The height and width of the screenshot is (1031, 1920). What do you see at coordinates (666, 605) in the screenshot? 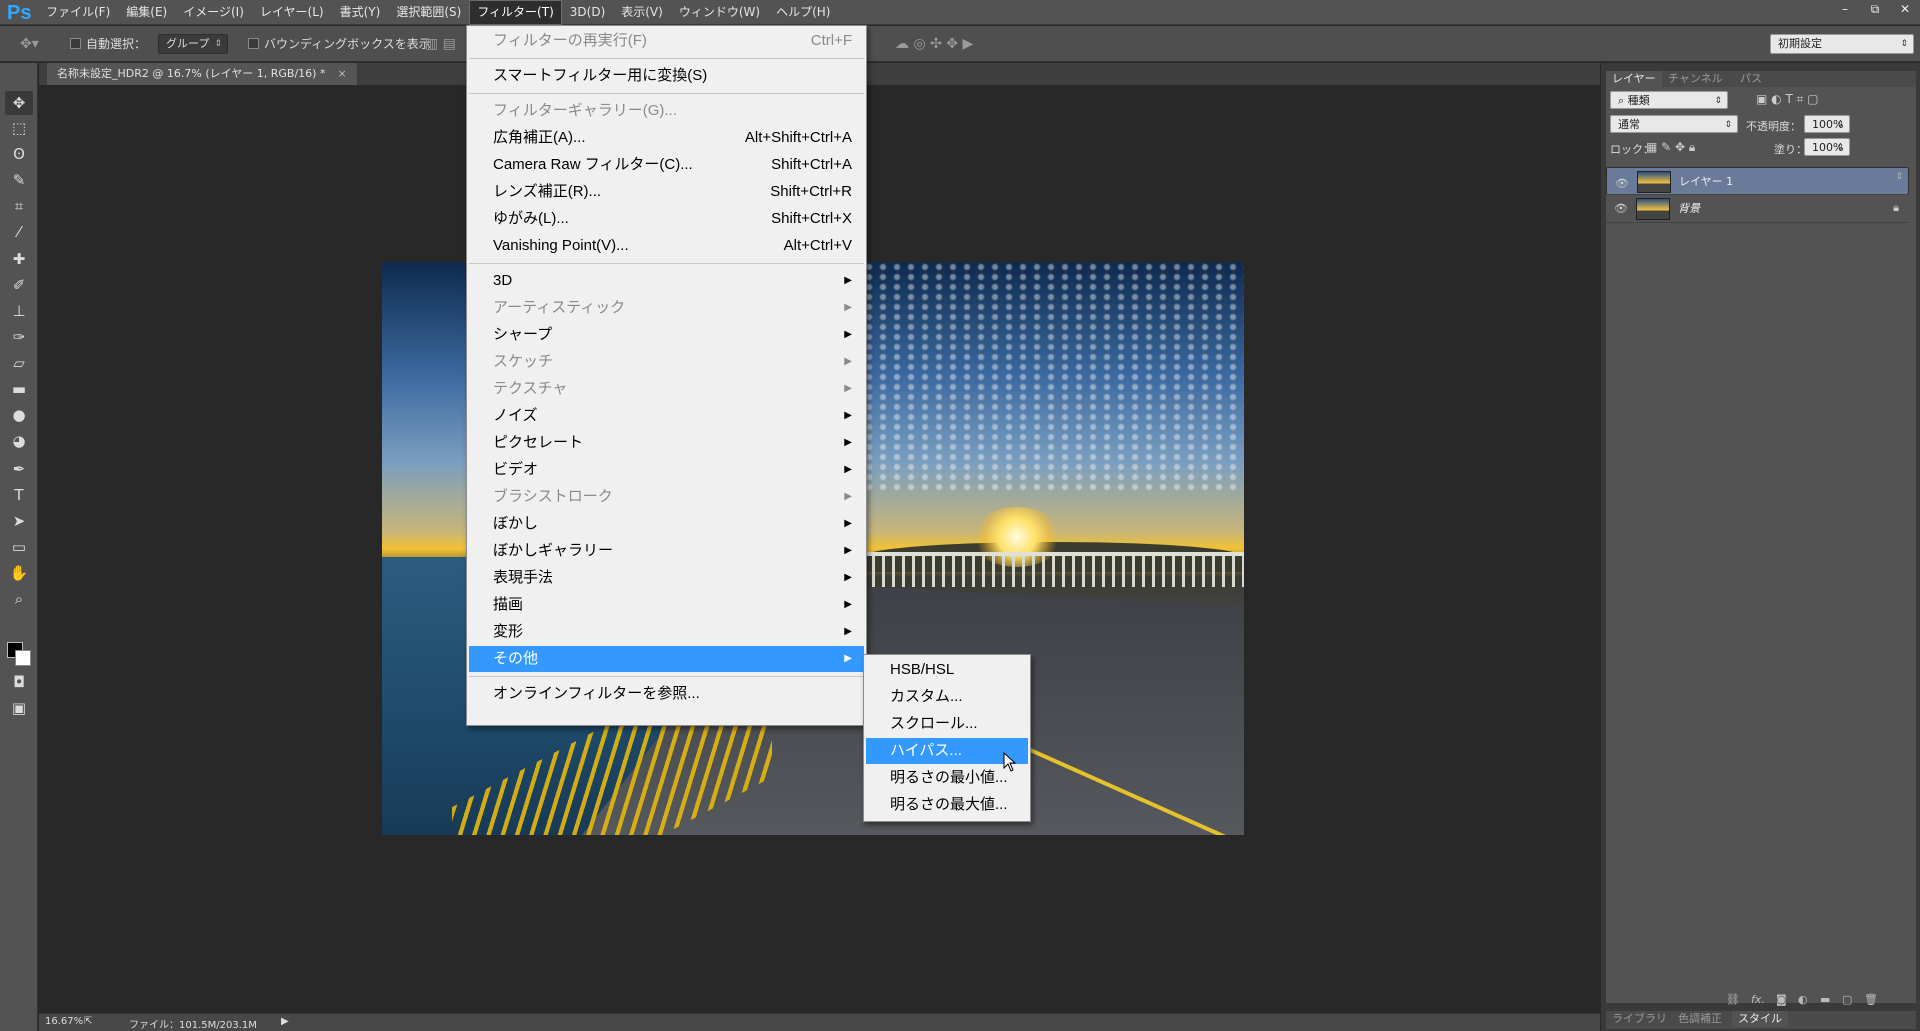
I see `filter-menu-item: 描画 ▶` at bounding box center [666, 605].